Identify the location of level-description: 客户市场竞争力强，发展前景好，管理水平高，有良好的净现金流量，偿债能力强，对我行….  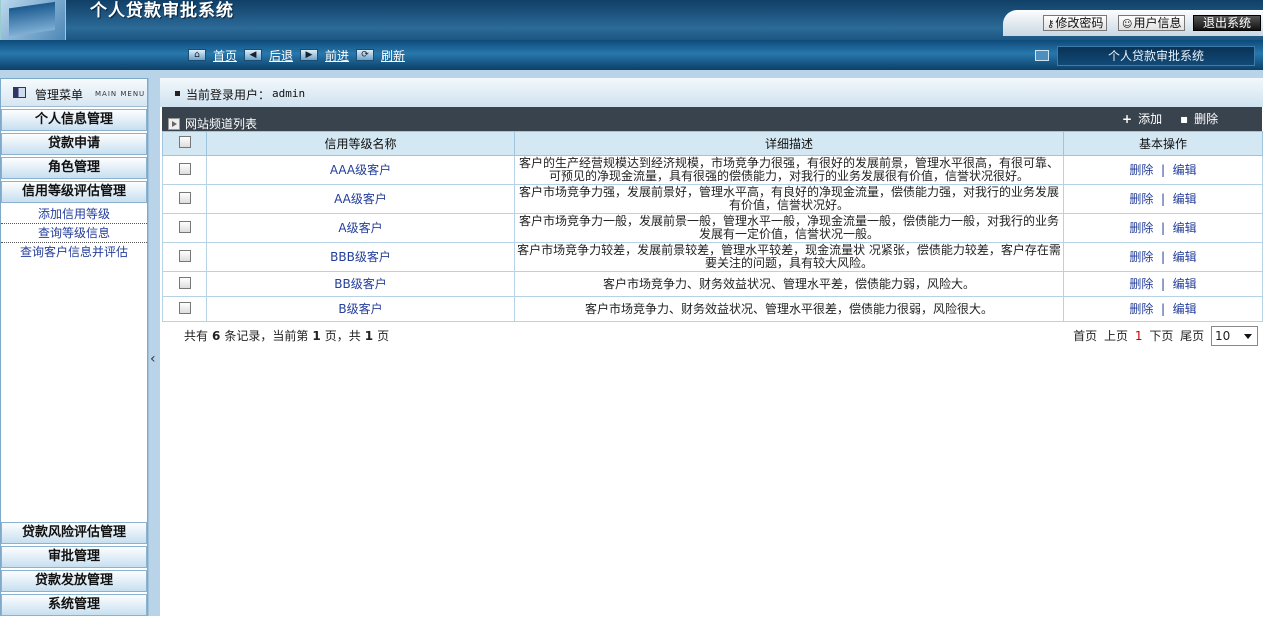
(789, 199).